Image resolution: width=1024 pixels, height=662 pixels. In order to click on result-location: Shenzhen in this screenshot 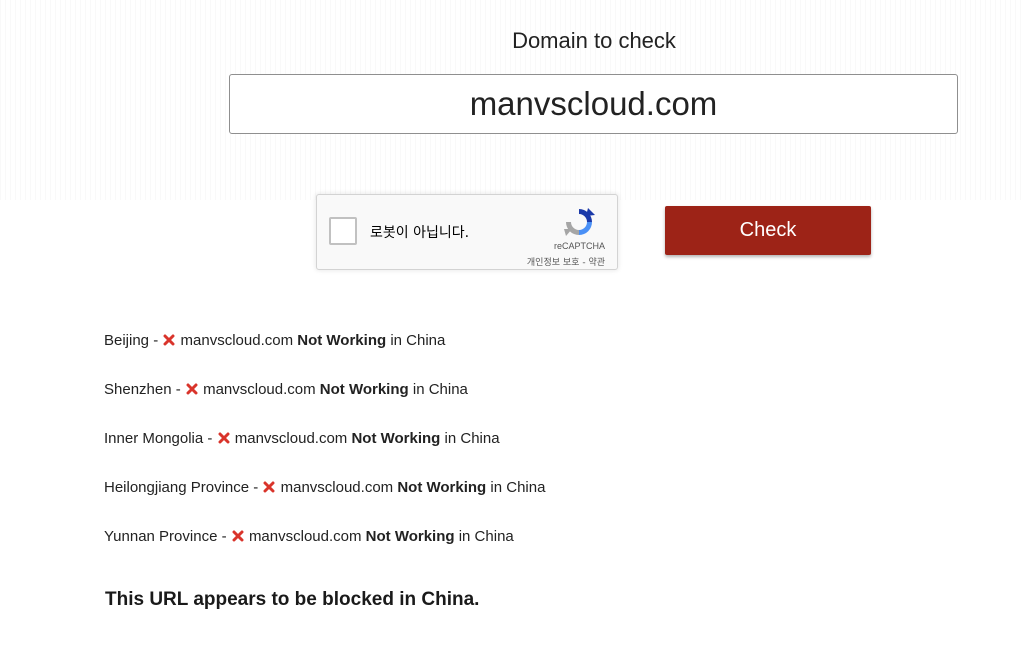, I will do `click(138, 389)`.